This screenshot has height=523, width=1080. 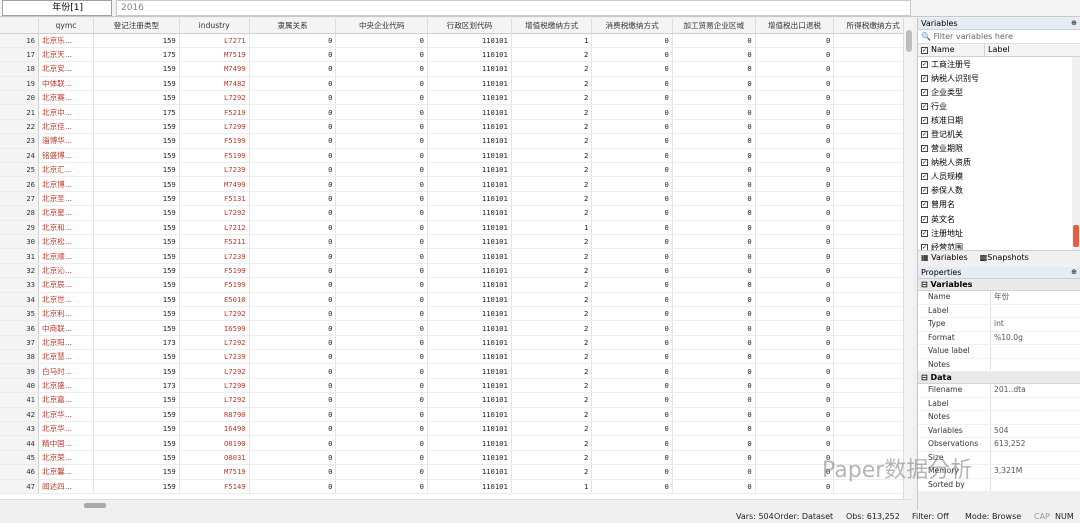 What do you see at coordinates (999, 163) in the screenshot?
I see `variable-item: ✓ 纳税人资质` at bounding box center [999, 163].